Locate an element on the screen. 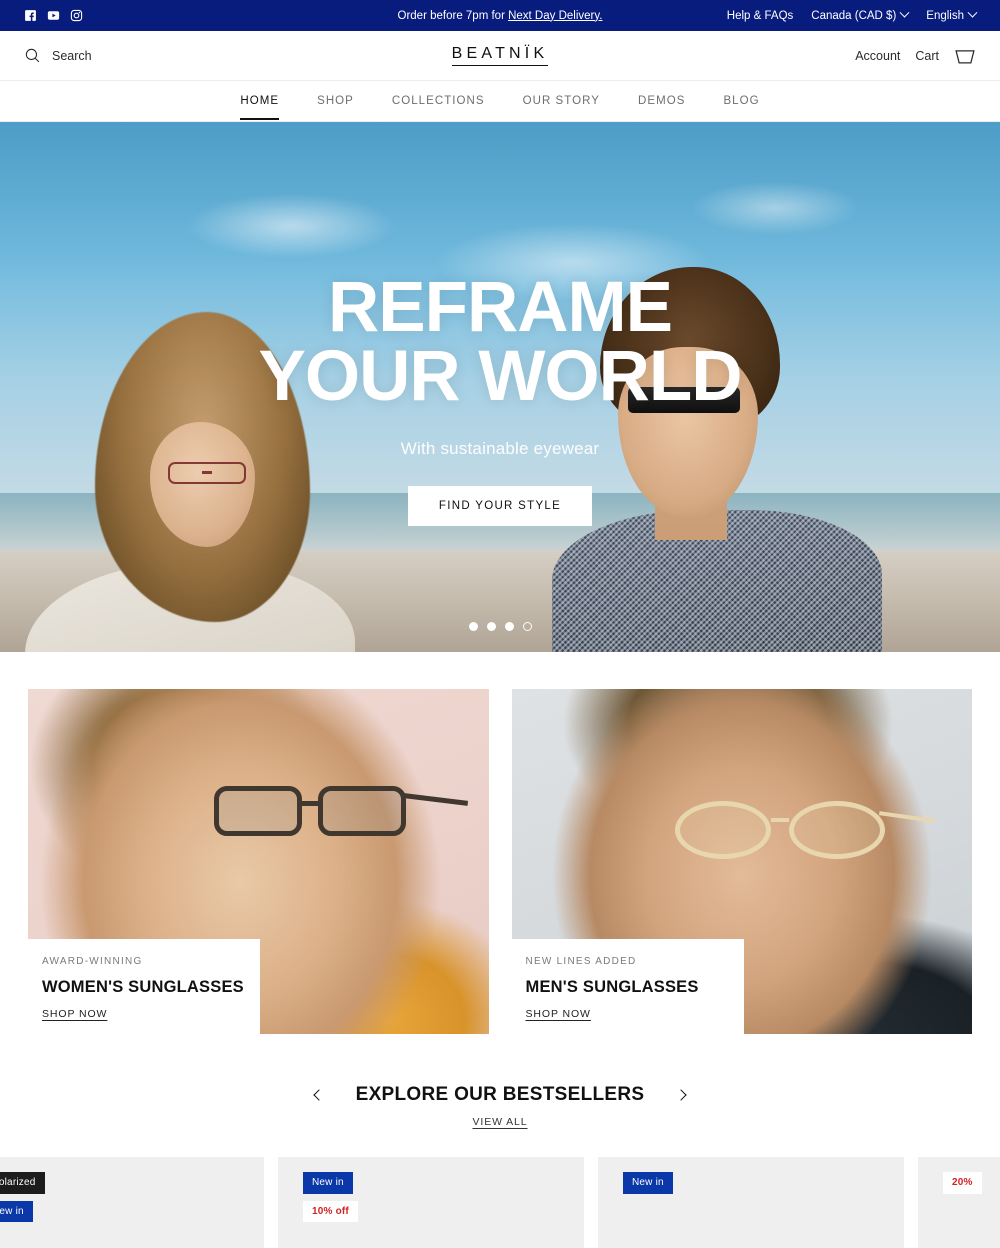  site-logo: BEATNÏK is located at coordinates (500, 56).